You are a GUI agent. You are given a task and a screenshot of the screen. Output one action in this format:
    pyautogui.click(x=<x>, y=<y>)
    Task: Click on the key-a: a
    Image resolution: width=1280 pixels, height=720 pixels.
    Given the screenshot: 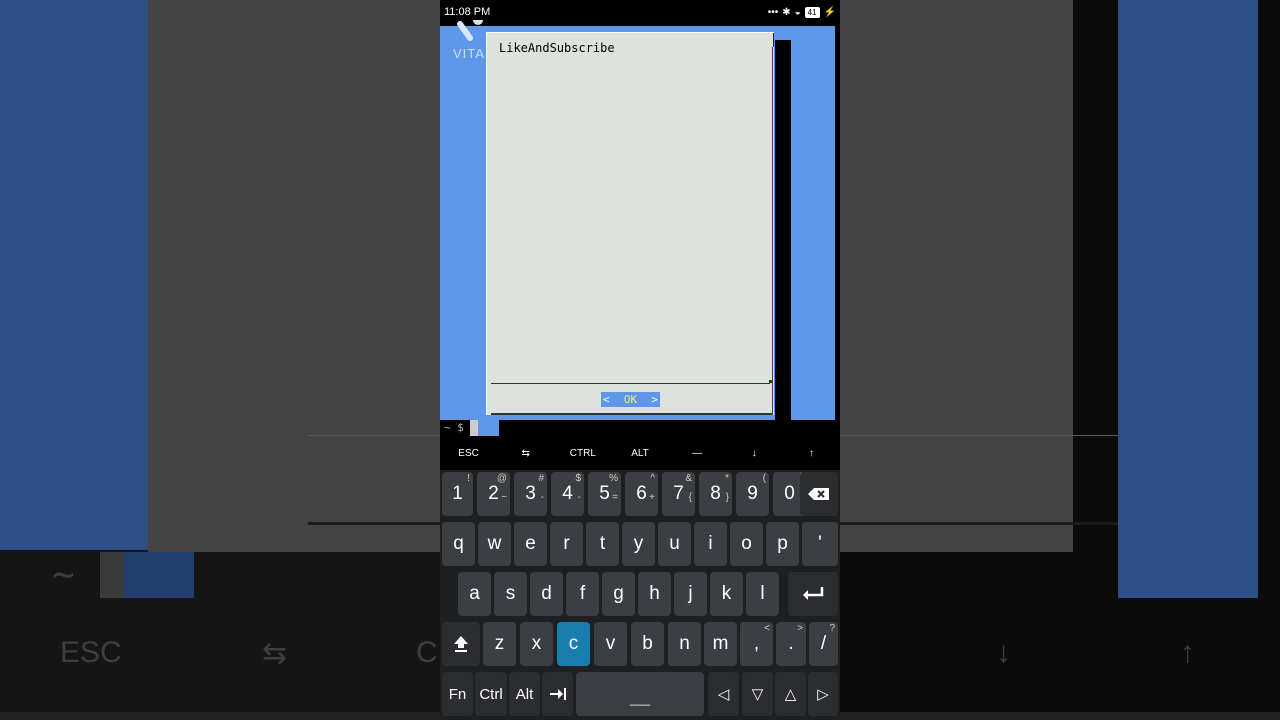 What is the action you would take?
    pyautogui.click(x=474, y=594)
    